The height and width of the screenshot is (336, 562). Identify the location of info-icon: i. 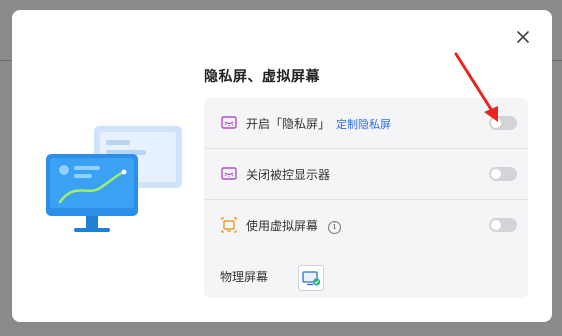
(335, 227).